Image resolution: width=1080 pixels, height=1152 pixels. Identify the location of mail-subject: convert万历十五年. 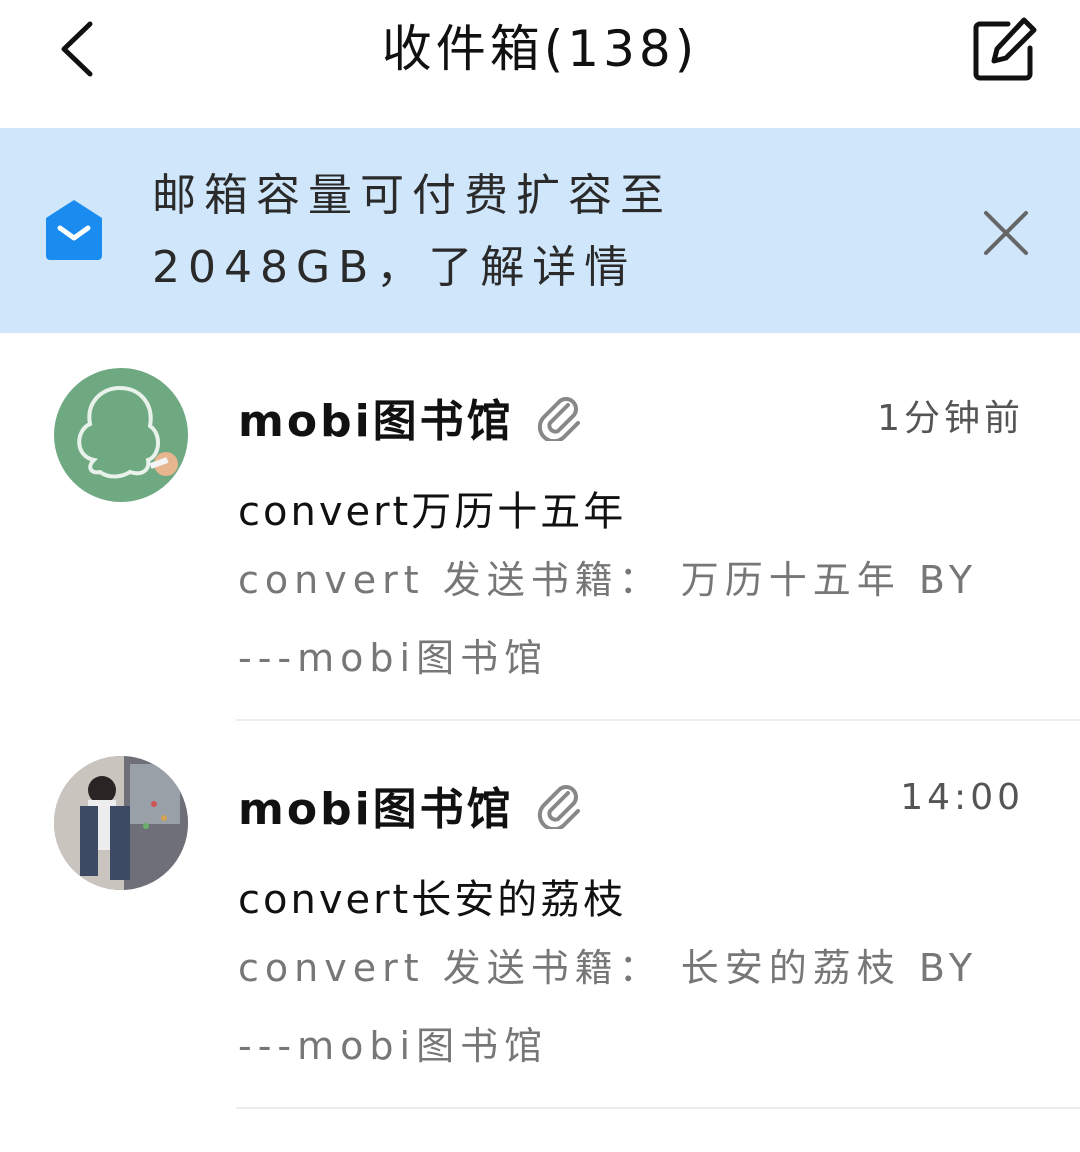
(432, 512).